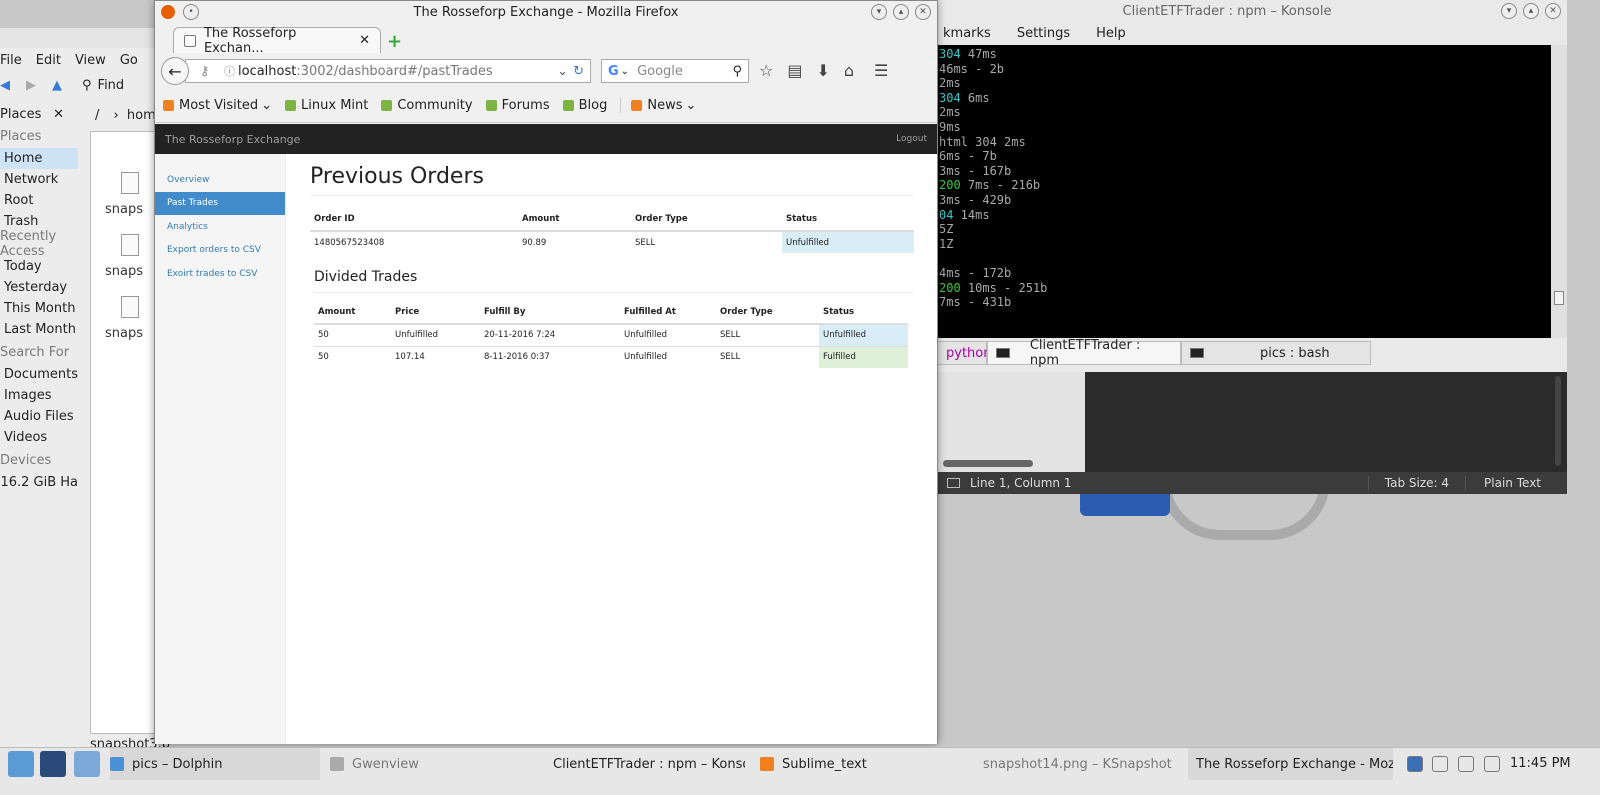 Image resolution: width=1600 pixels, height=795 pixels. I want to click on back-arrow-icon: ◀, so click(5, 85).